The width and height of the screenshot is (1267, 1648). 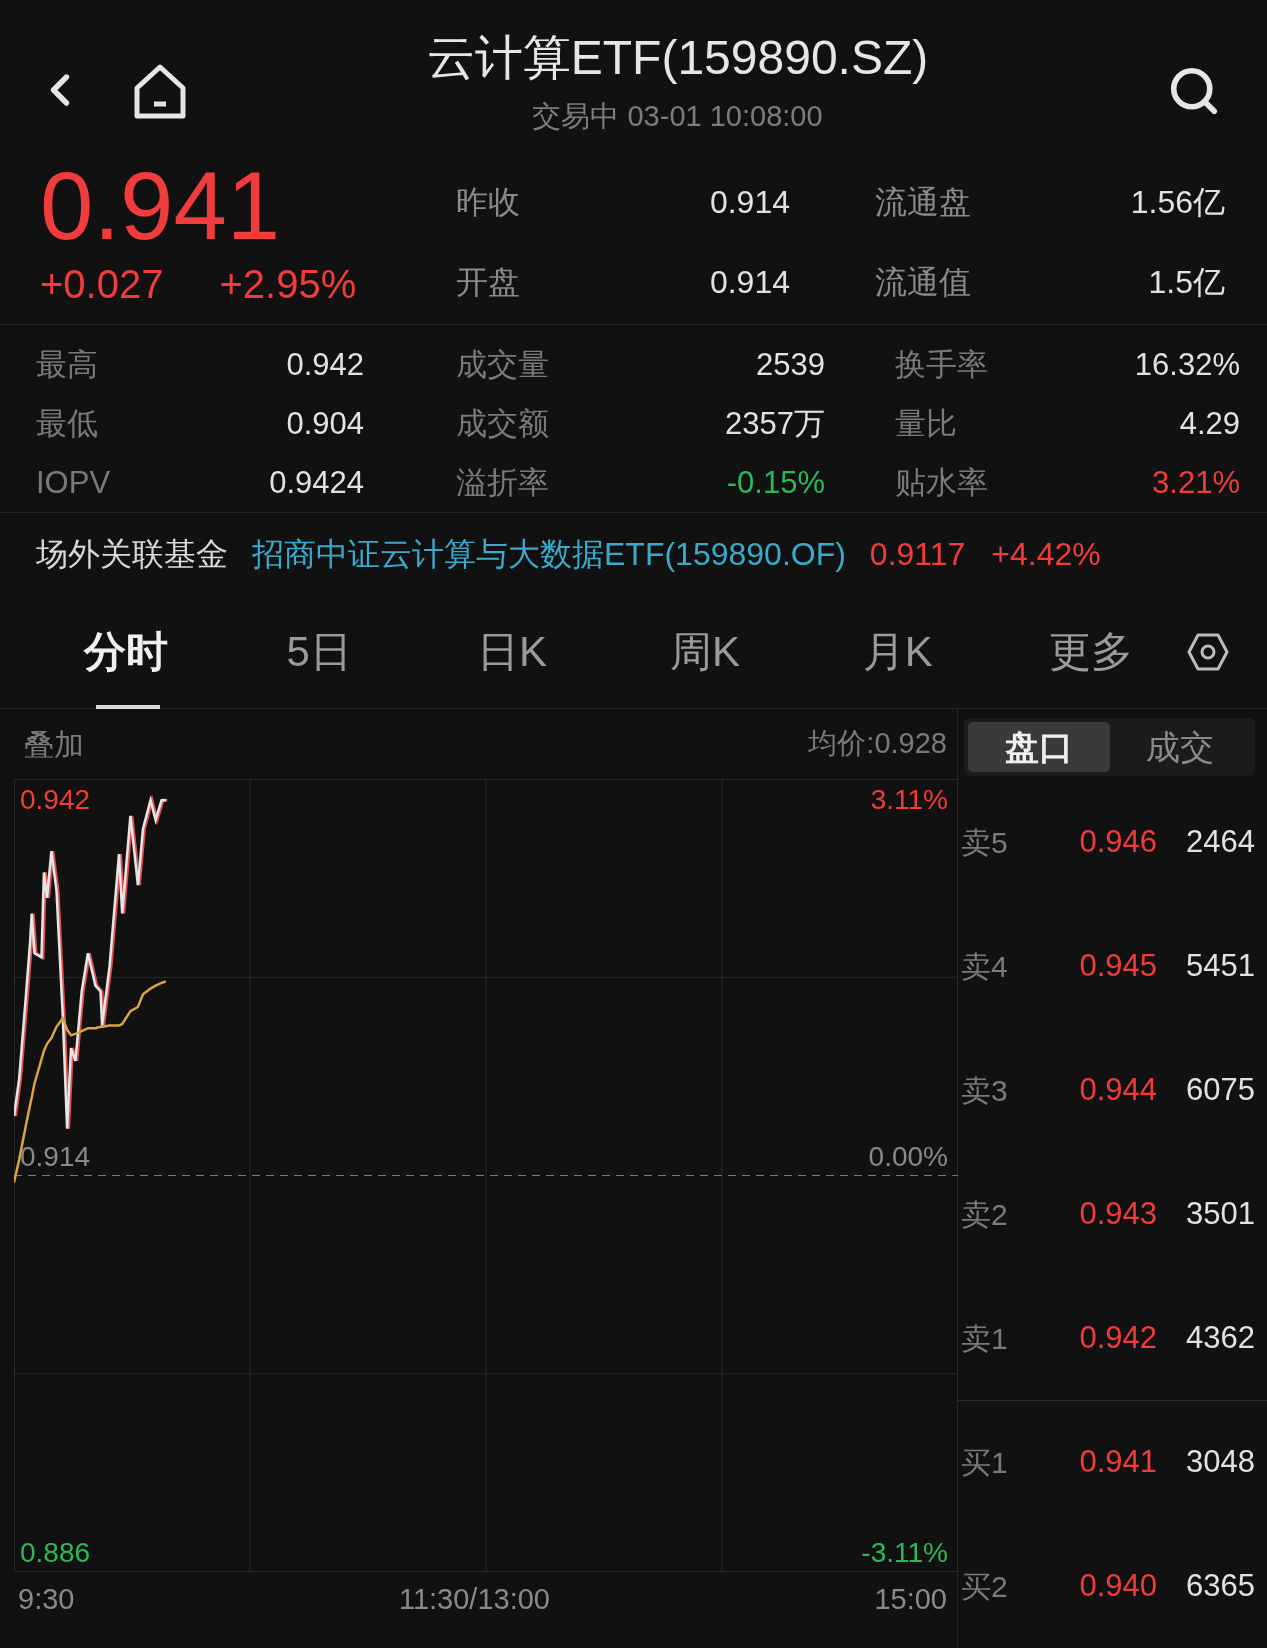 What do you see at coordinates (55, 1553) in the screenshot?
I see `axis-price-label: 0.886` at bounding box center [55, 1553].